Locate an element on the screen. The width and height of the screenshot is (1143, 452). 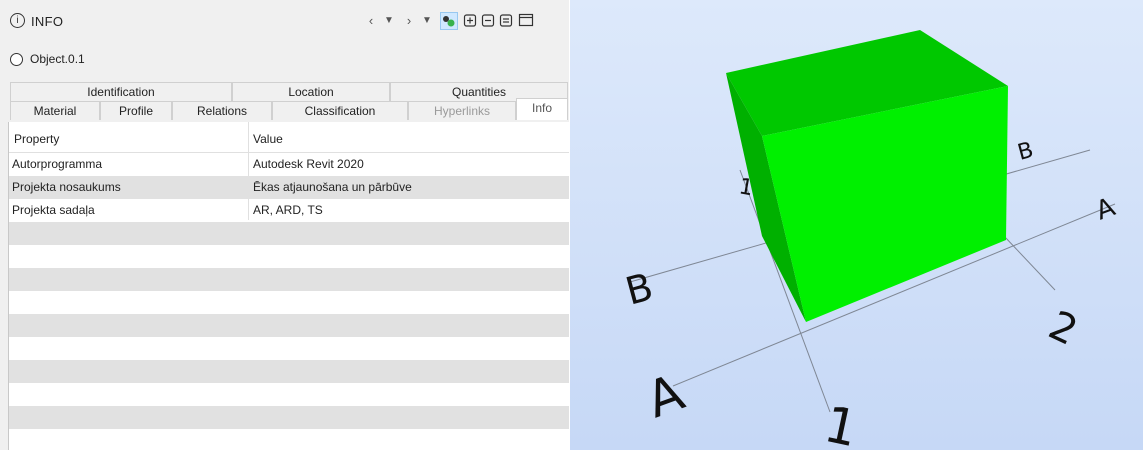
value-cell: Ēkas atjaunošana un pārbūve is located at coordinates (332, 187).